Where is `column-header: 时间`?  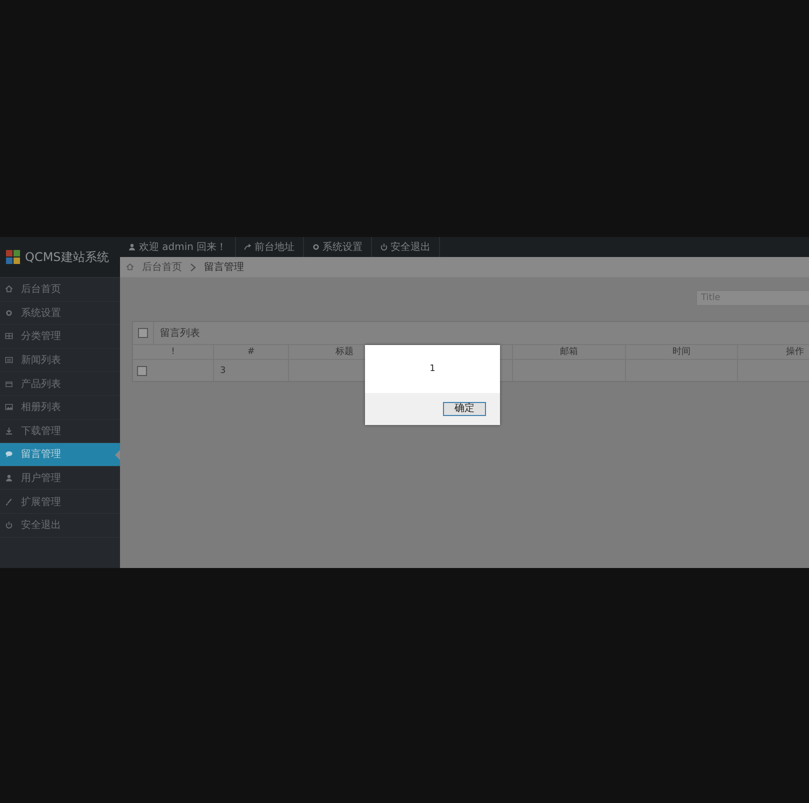
column-header: 时间 is located at coordinates (682, 352).